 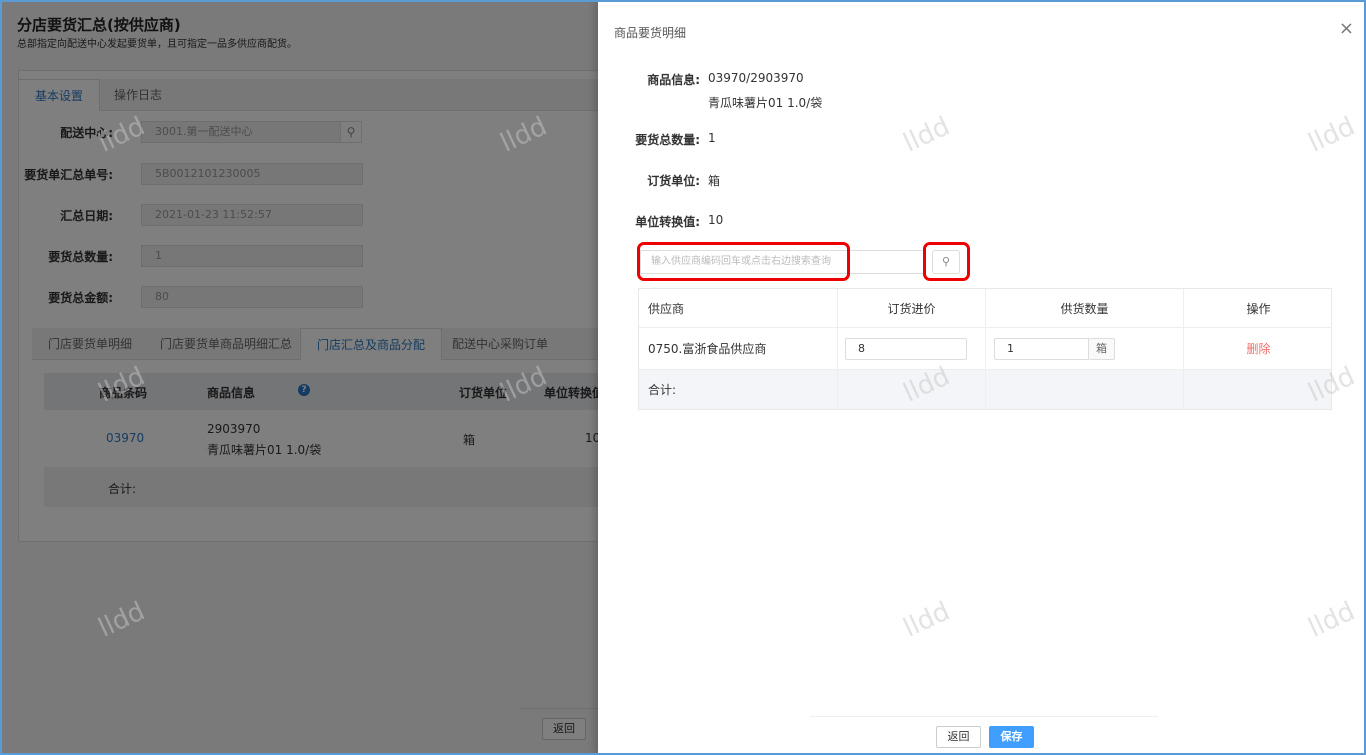 What do you see at coordinates (1085, 308) in the screenshot?
I see `header-qty: 供货数量` at bounding box center [1085, 308].